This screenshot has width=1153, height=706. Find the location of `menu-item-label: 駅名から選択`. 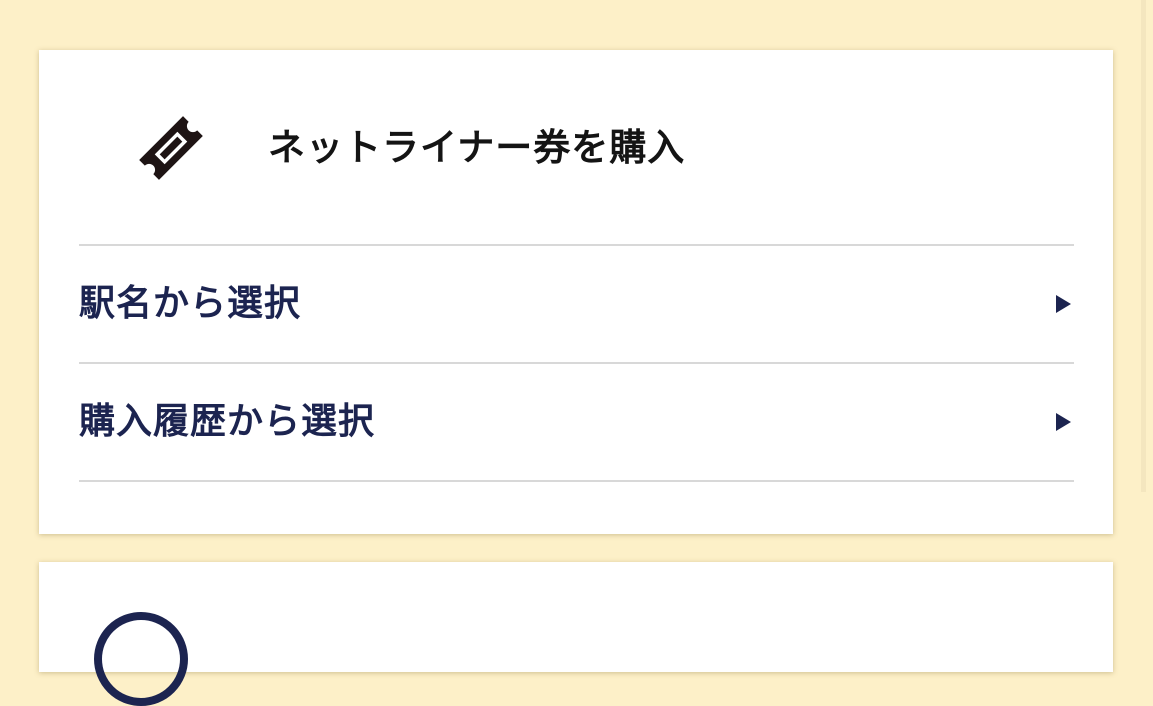

menu-item-label: 駅名から選択 is located at coordinates (190, 303).